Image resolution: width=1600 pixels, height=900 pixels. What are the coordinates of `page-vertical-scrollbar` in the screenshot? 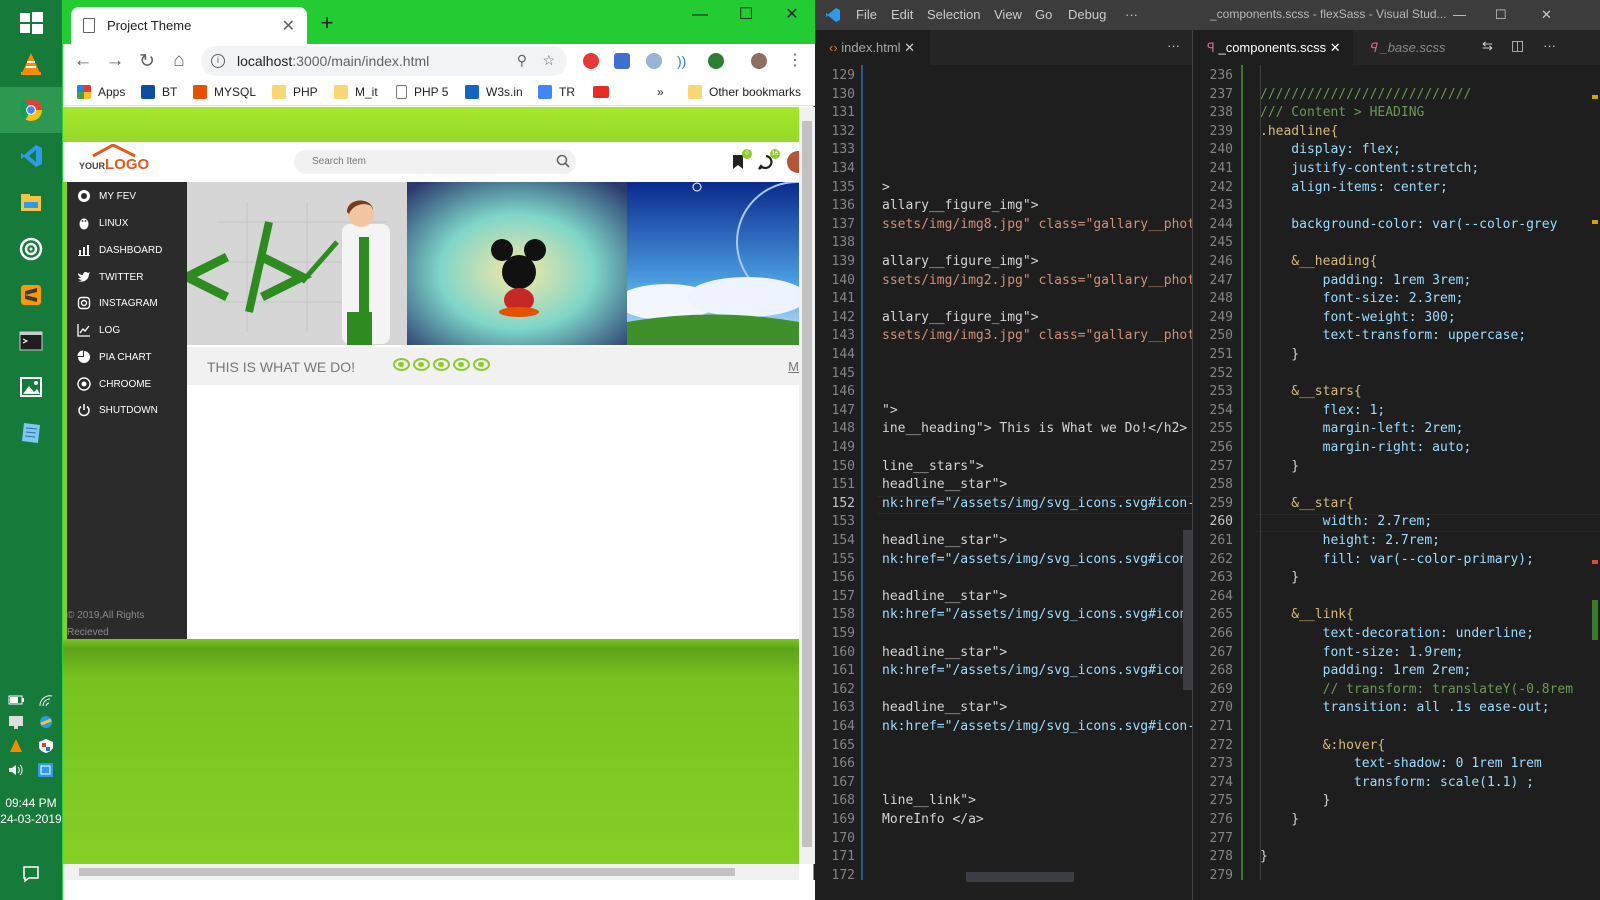 It's located at (807, 485).